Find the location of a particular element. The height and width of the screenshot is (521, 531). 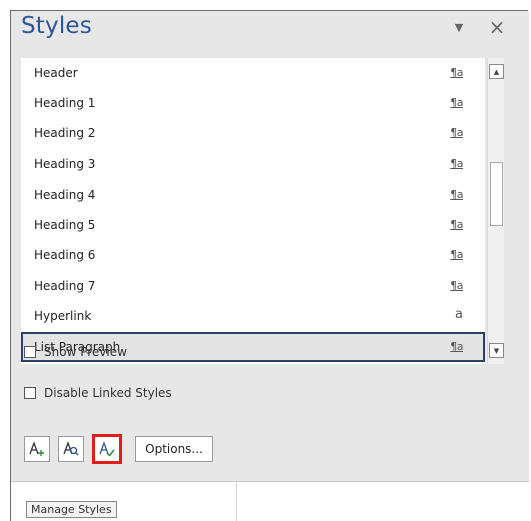

manage-styles-tooltip: Manage Styles is located at coordinates (71, 509).